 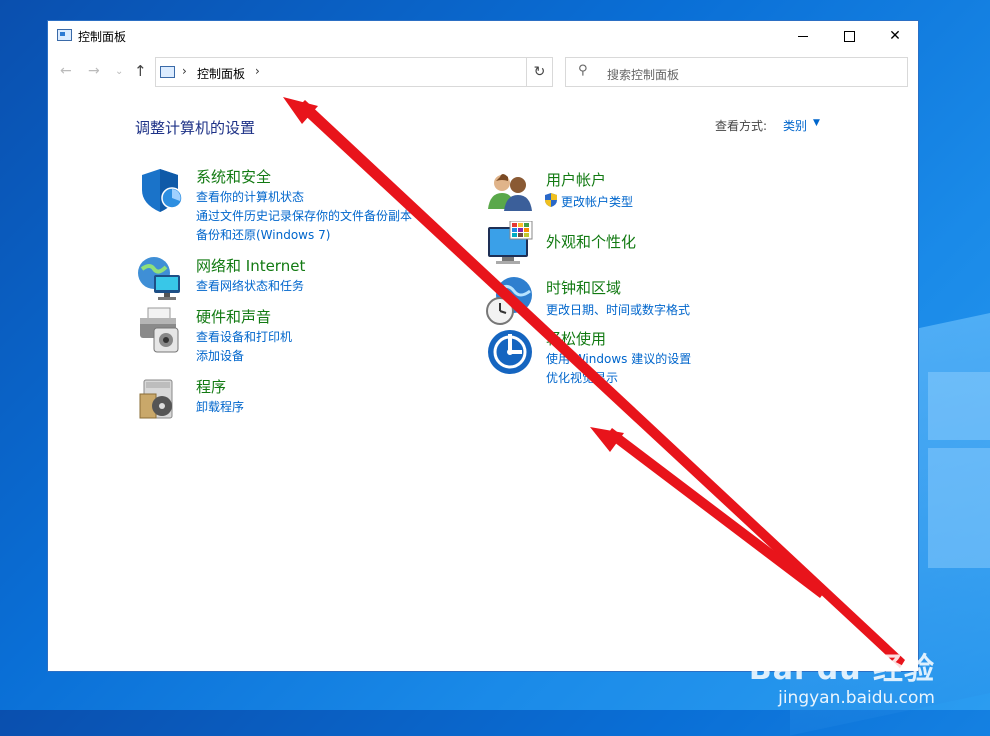 I want to click on category-link: 使用 Windows 建议的设置, so click(x=618, y=358).